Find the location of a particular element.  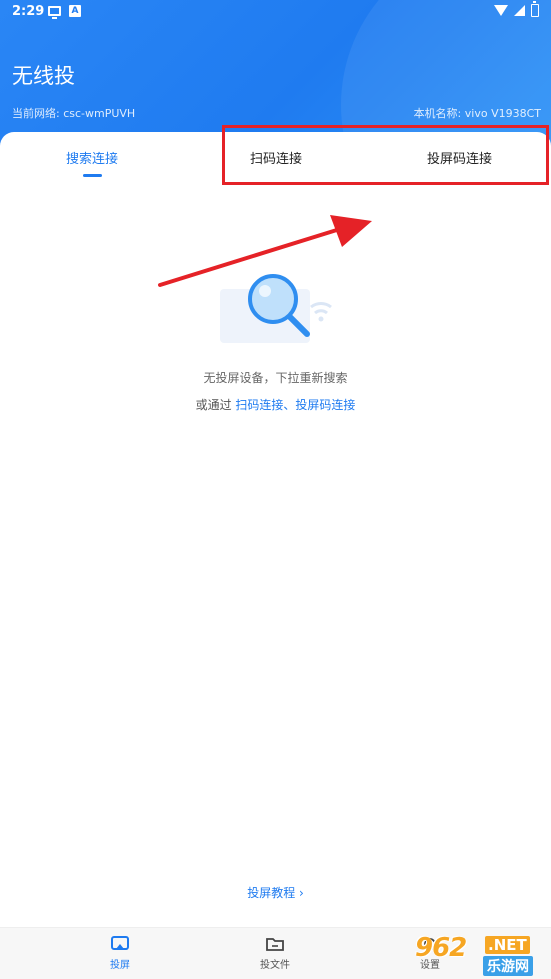

site-watermark: 962 .NET 乐游网 is located at coordinates (482, 954).